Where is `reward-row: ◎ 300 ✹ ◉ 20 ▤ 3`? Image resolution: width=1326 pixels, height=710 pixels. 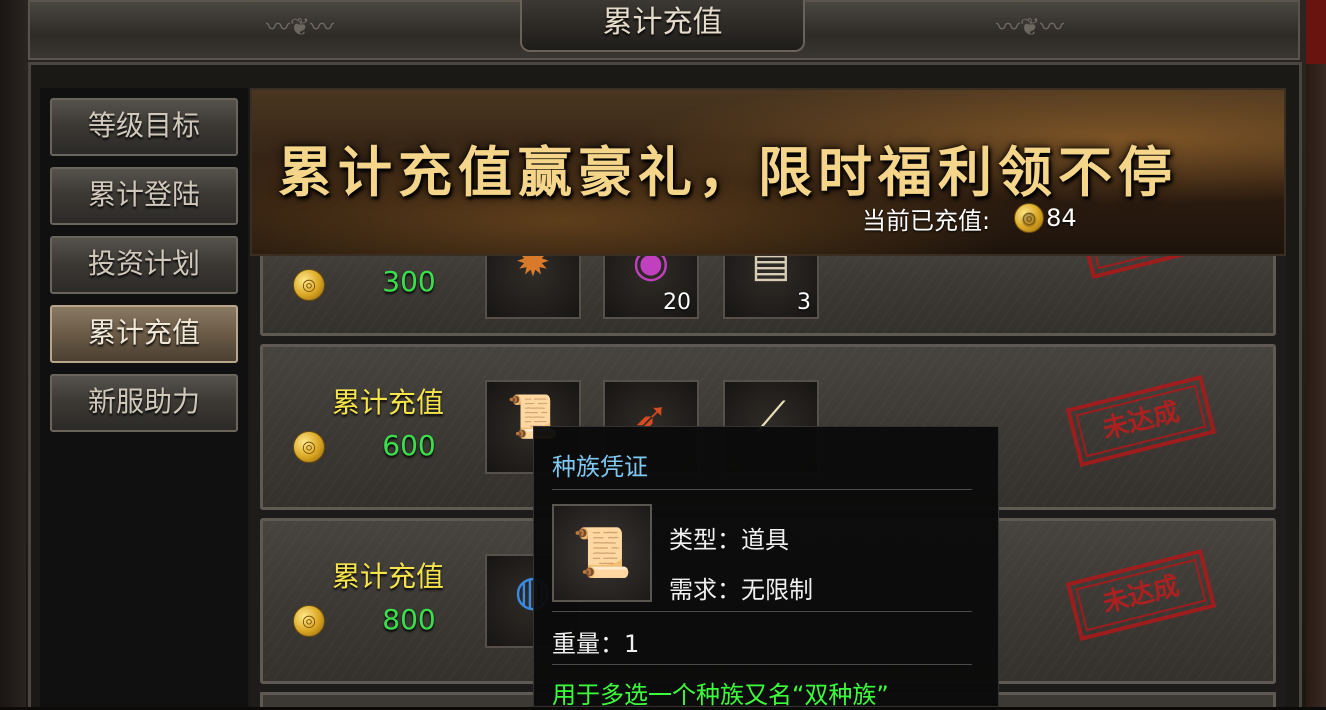
reward-row: ◎ 300 ✹ ◉ 20 ▤ 3 is located at coordinates (768, 296).